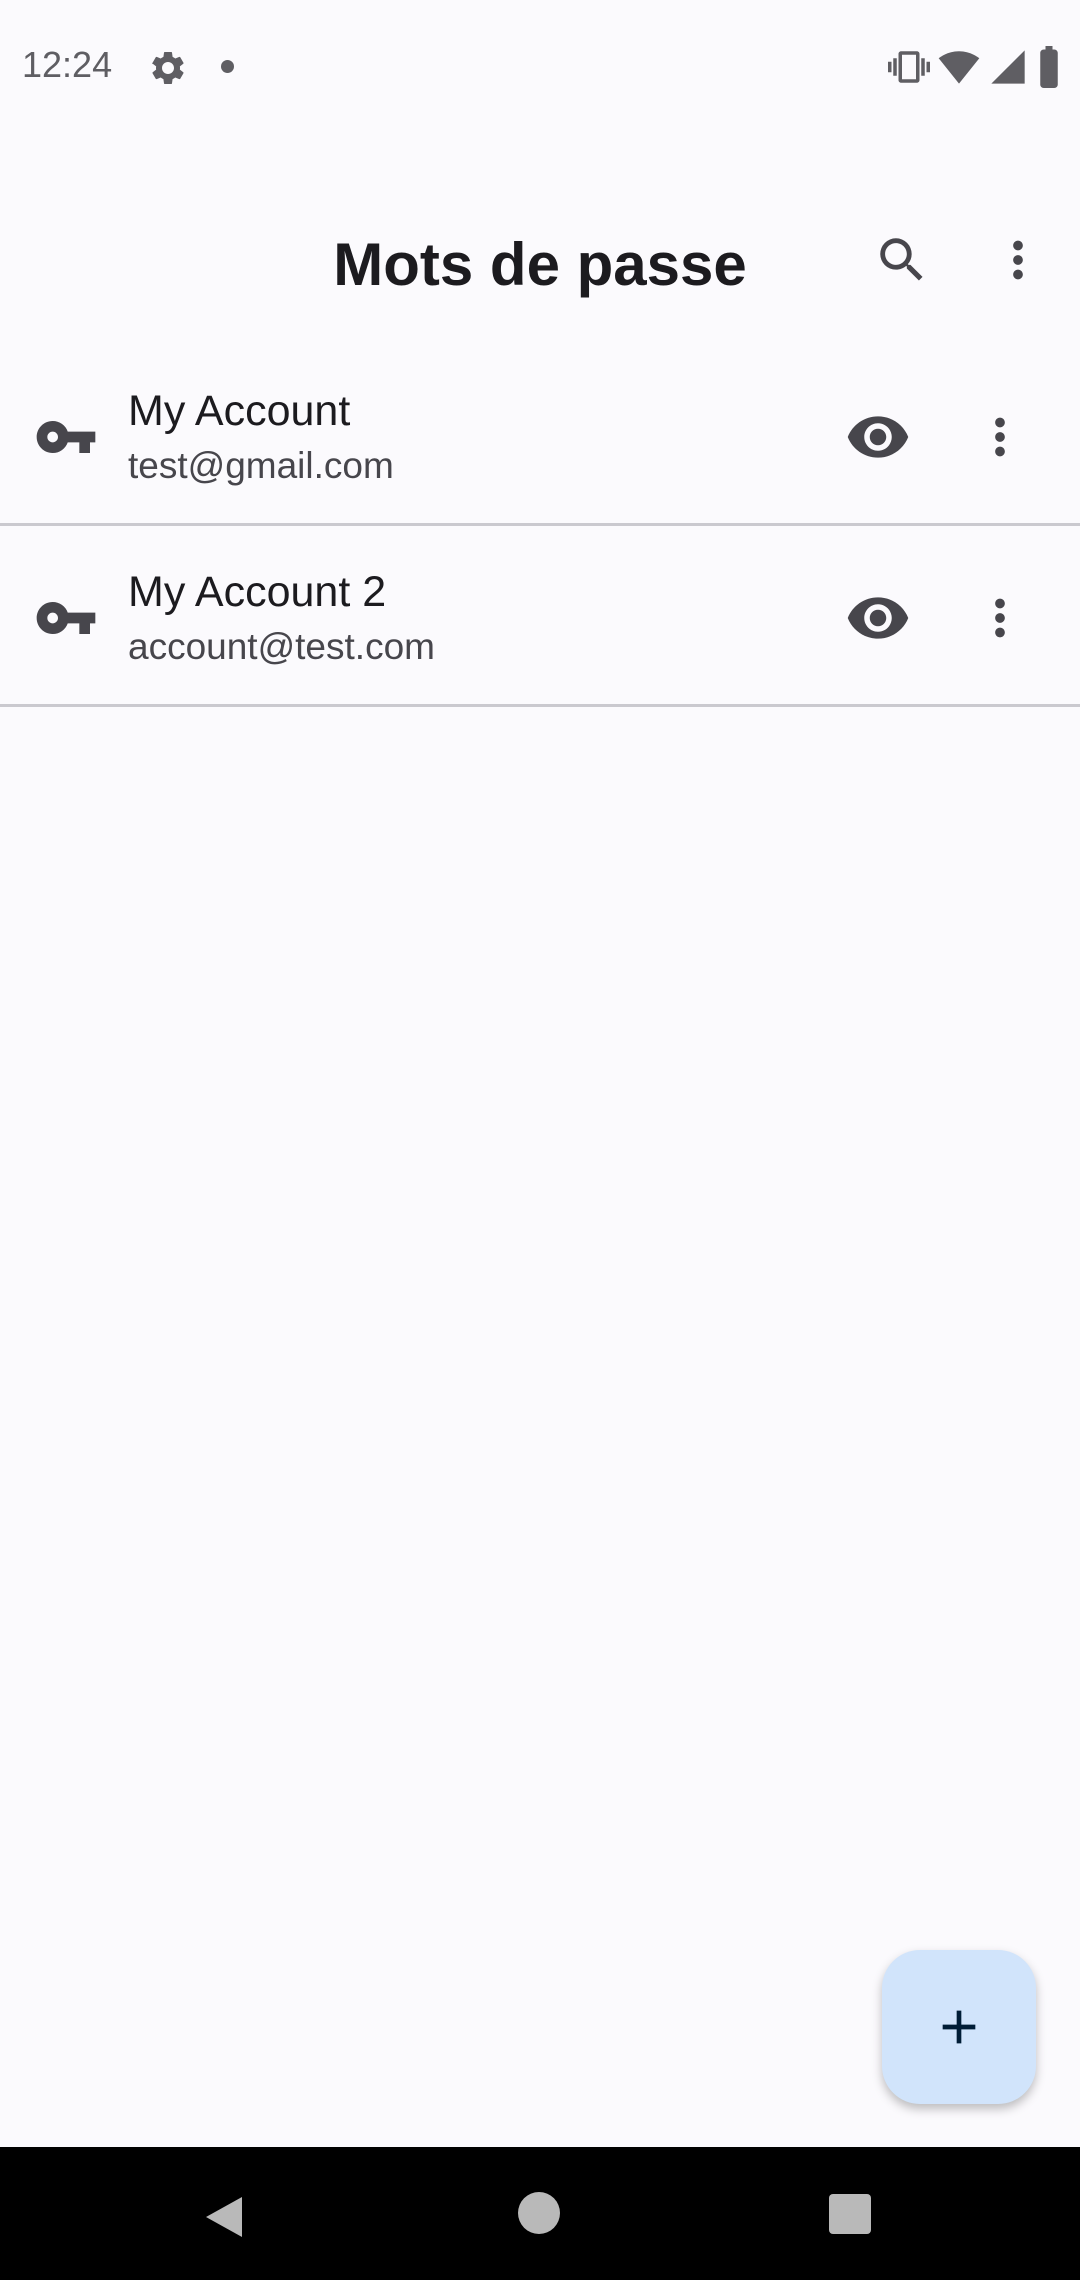 This screenshot has height=2280, width=1080. What do you see at coordinates (281, 646) in the screenshot?
I see `password-login: account@test.com` at bounding box center [281, 646].